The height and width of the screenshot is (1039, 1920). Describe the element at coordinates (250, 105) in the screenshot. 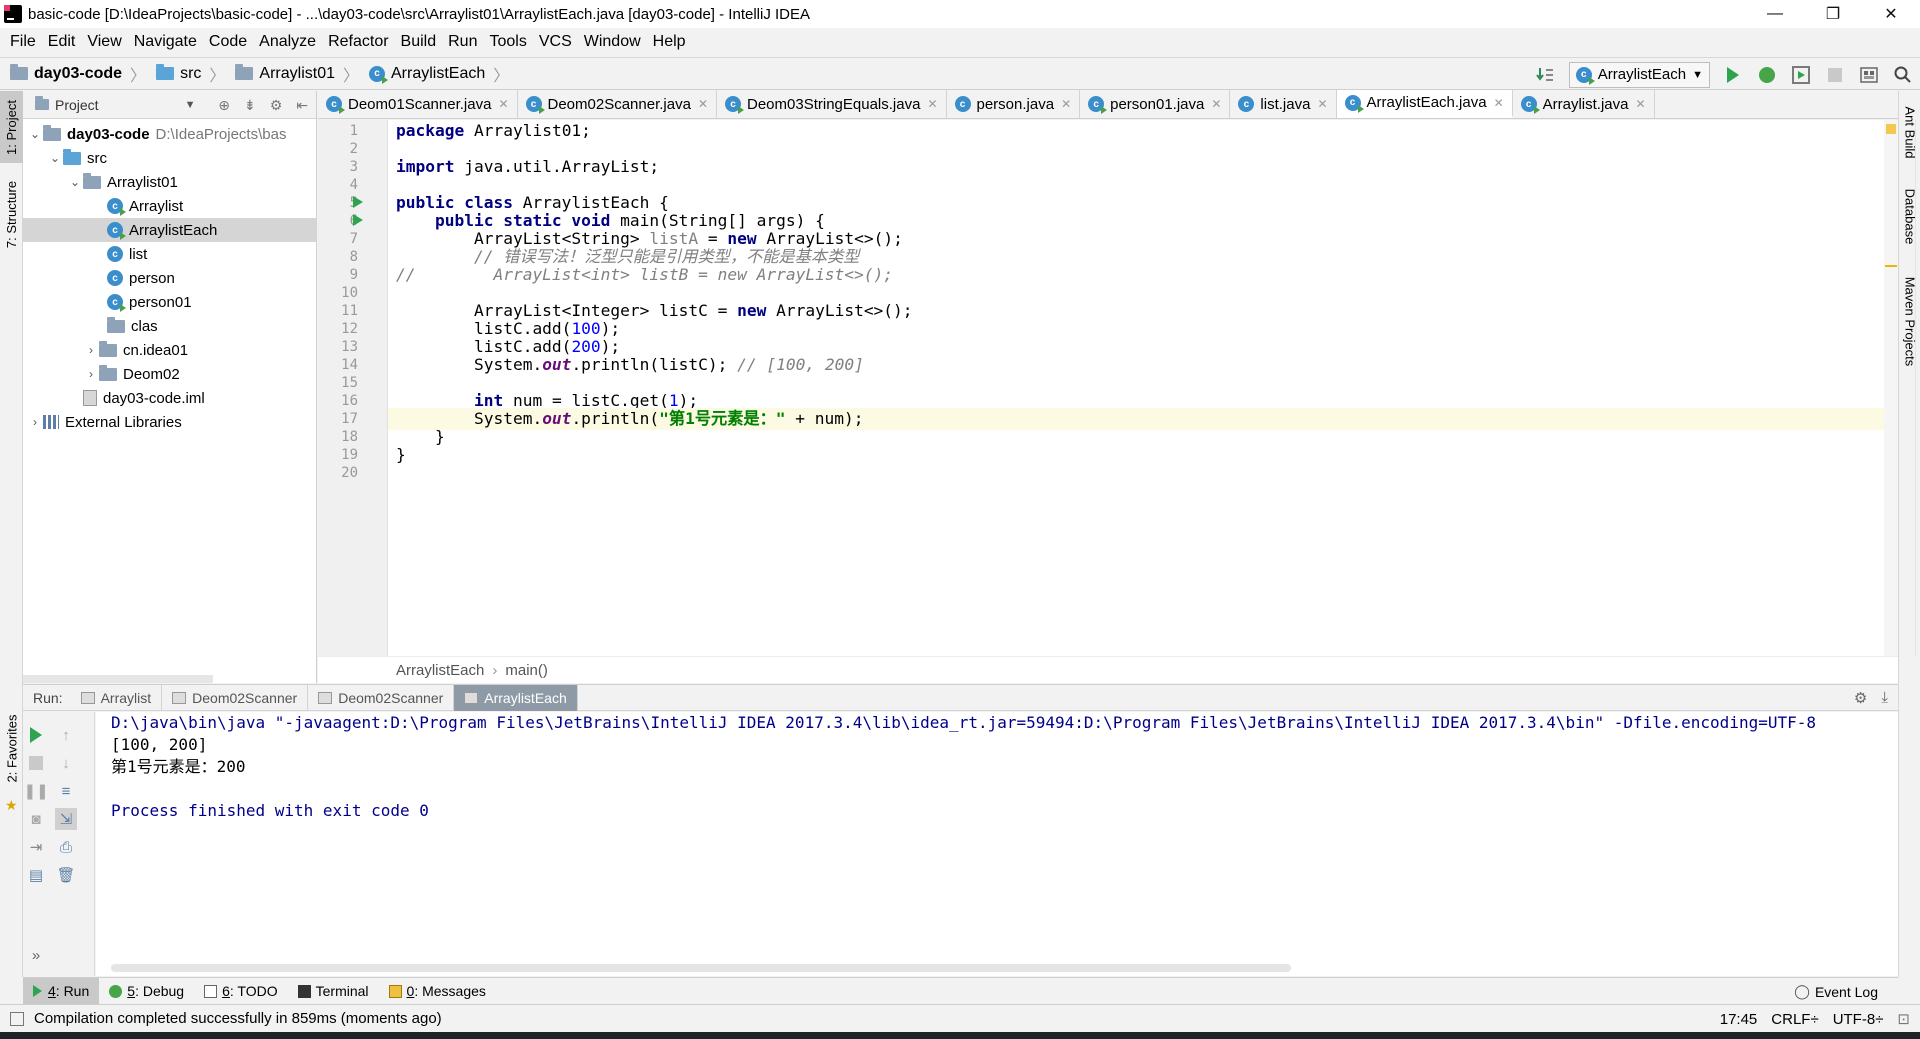

I see `collapse-all-icon: ⇟` at that location.